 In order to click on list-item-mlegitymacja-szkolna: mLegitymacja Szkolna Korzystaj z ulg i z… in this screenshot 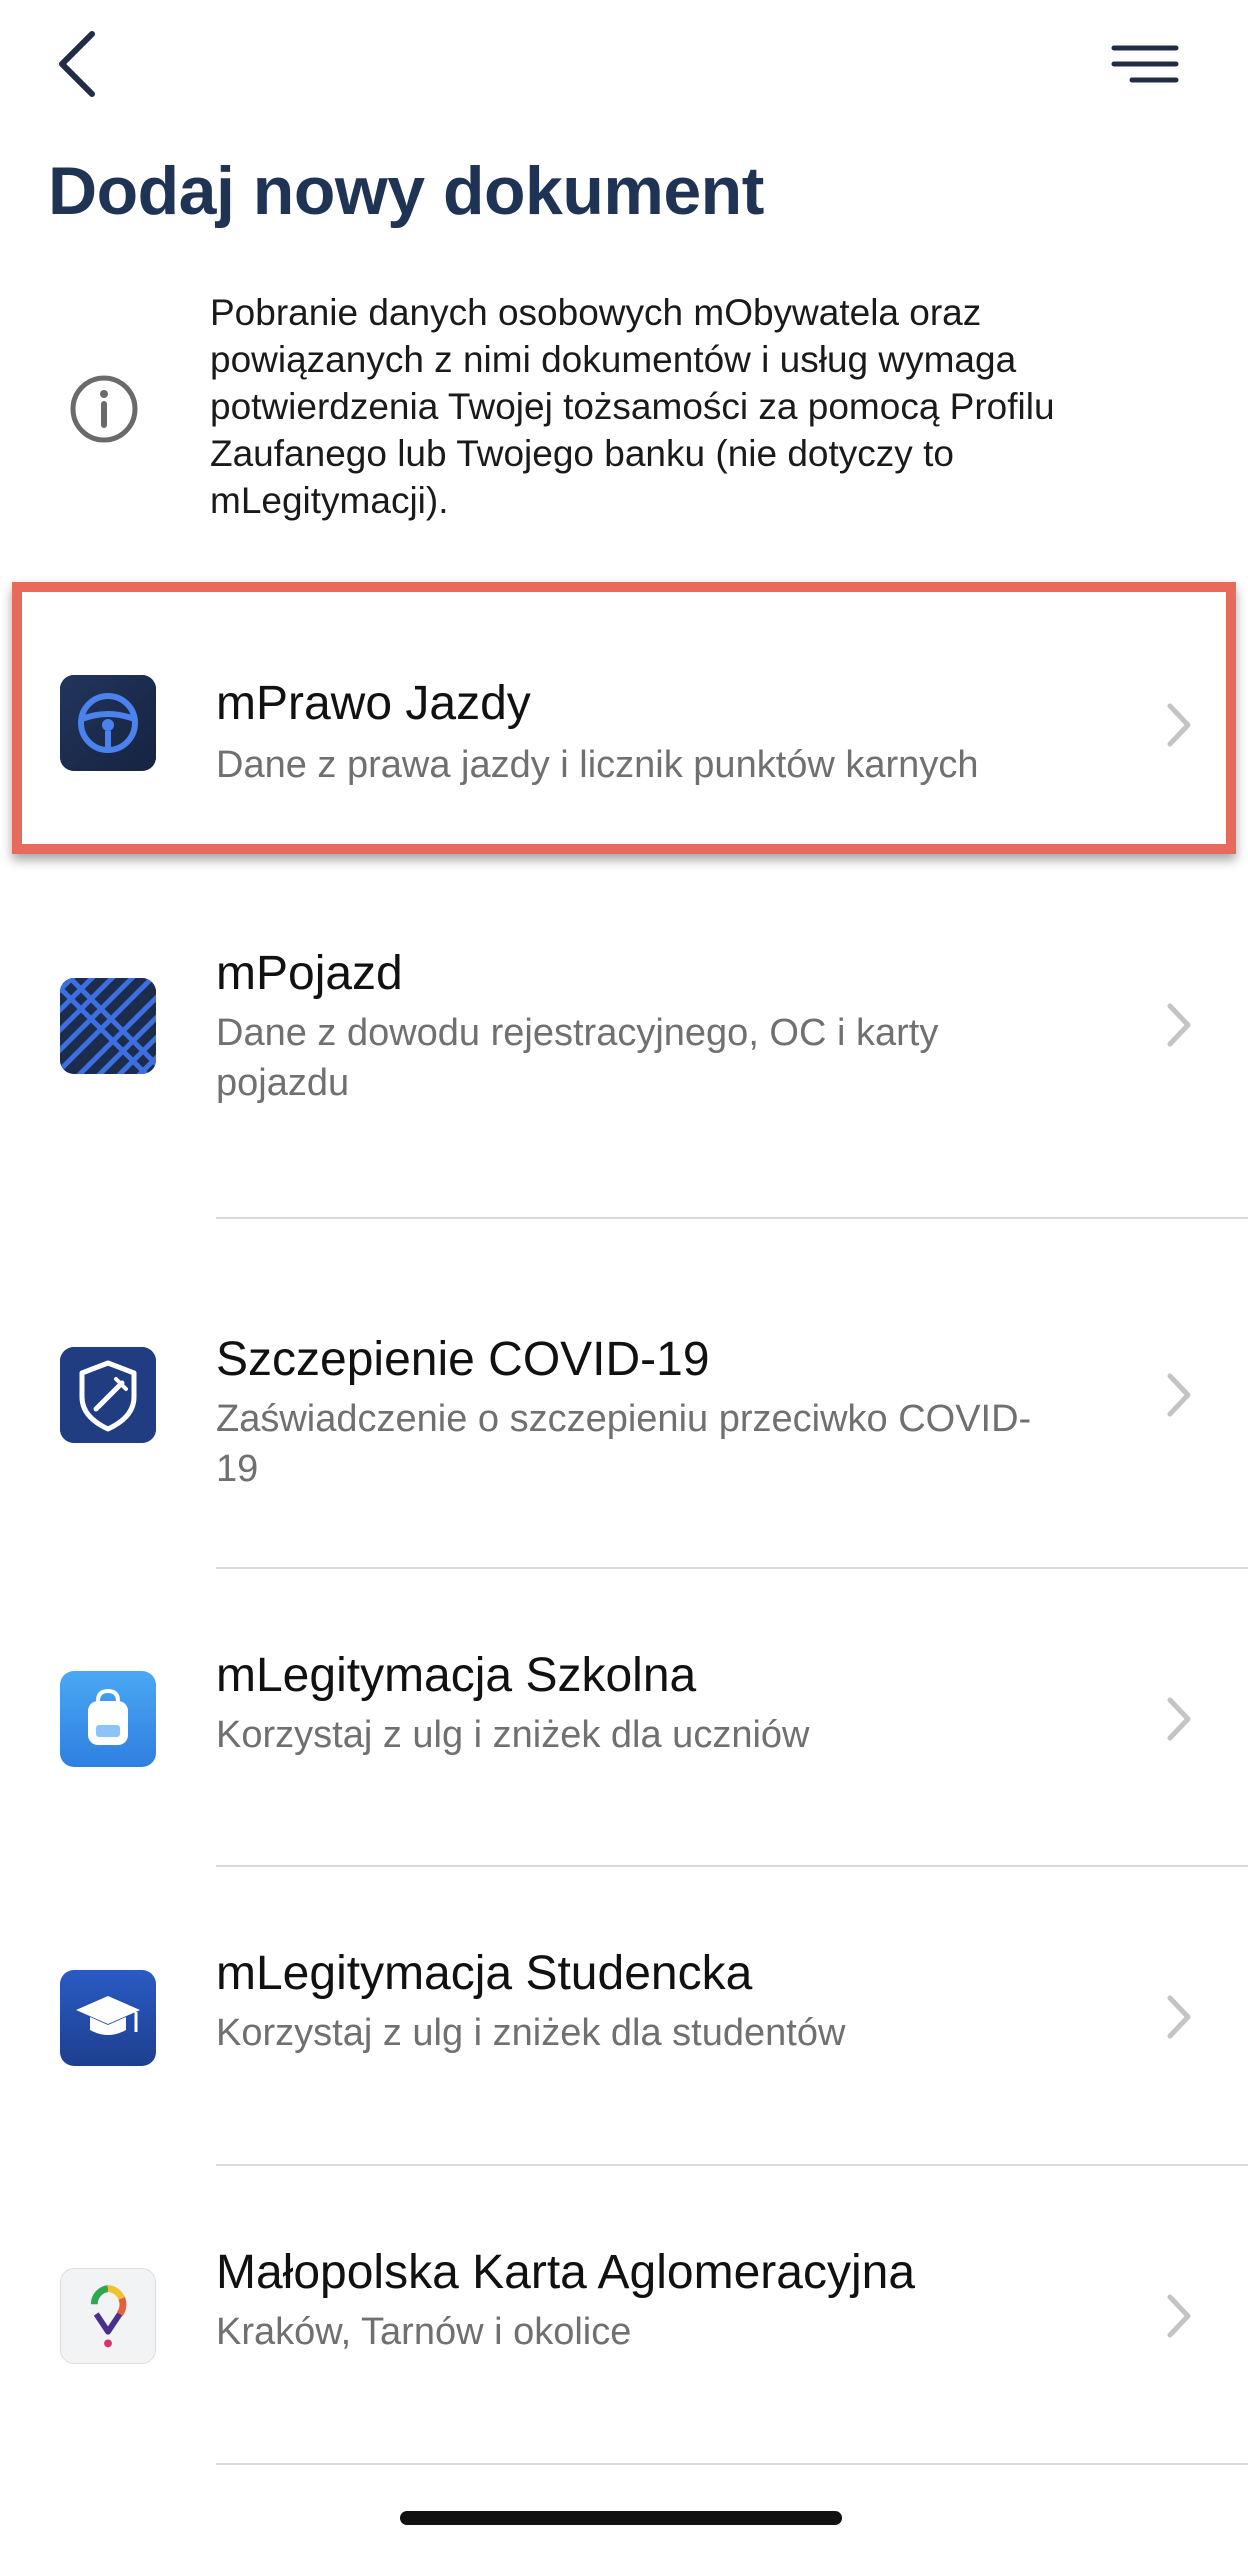, I will do `click(624, 1717)`.